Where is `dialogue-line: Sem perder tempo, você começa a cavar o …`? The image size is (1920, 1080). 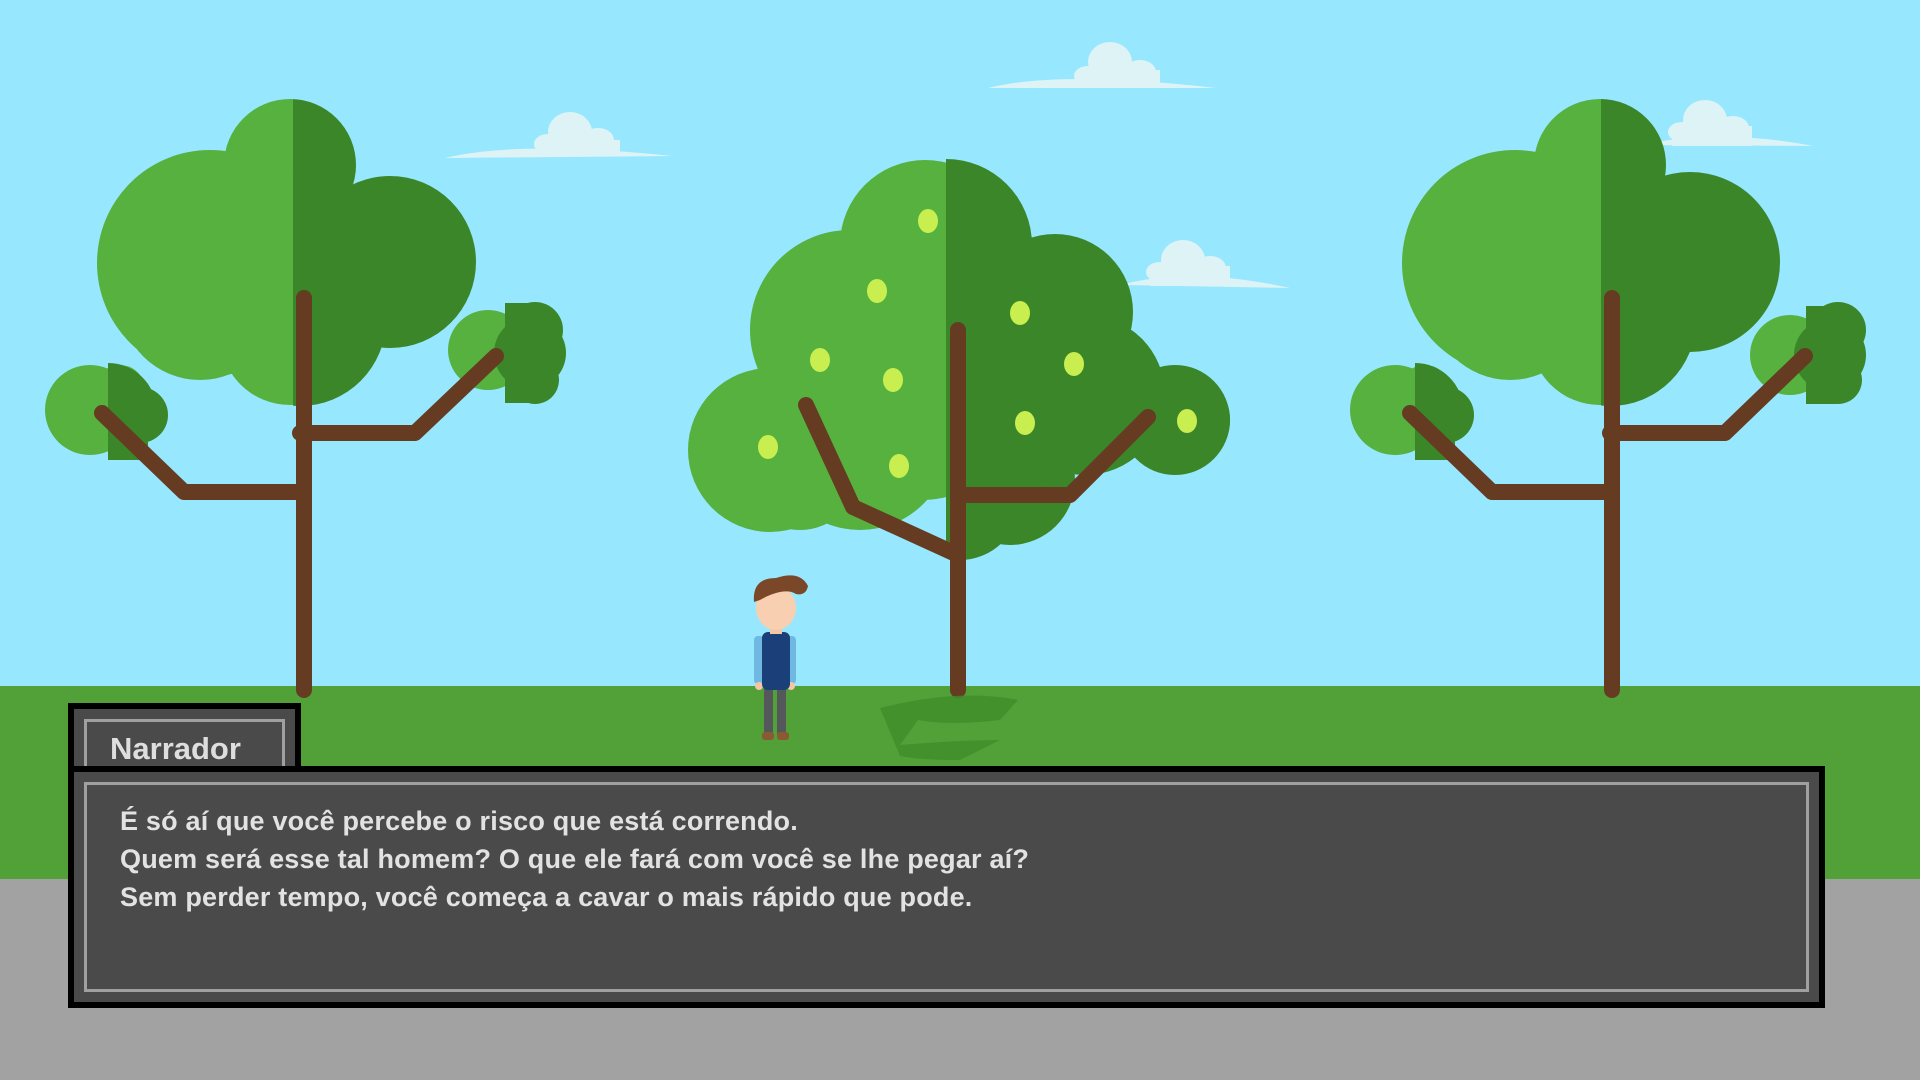 dialogue-line: Sem perder tempo, você começa a cavar o … is located at coordinates (546, 897).